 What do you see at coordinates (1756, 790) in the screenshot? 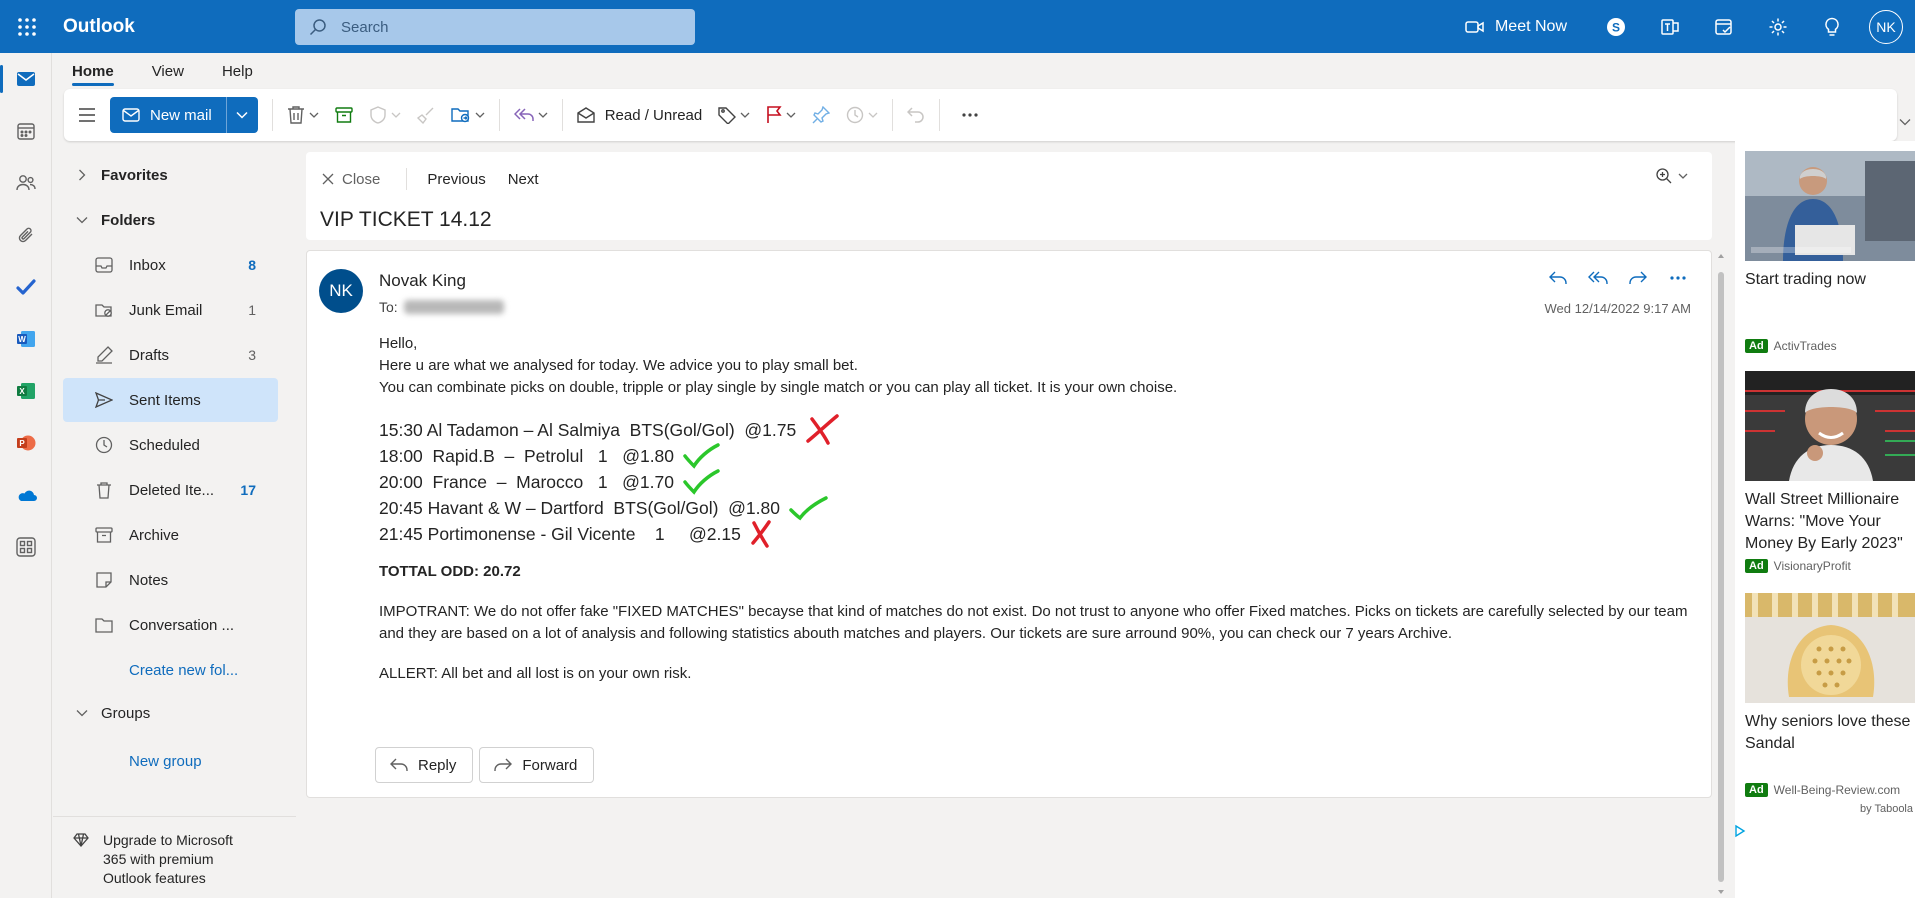
I see `ad-badge: Ad` at bounding box center [1756, 790].